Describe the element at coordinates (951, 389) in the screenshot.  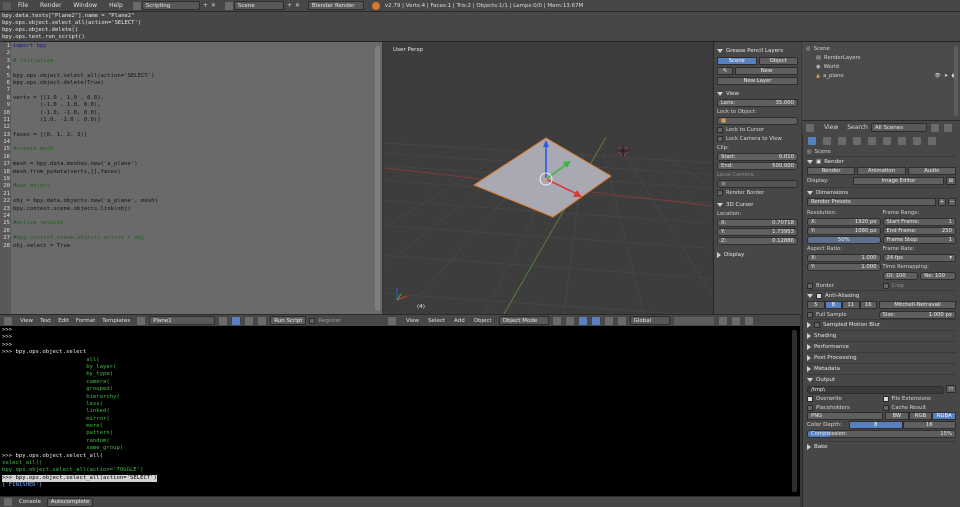
I see `browse-folder-icon: ▭` at that location.